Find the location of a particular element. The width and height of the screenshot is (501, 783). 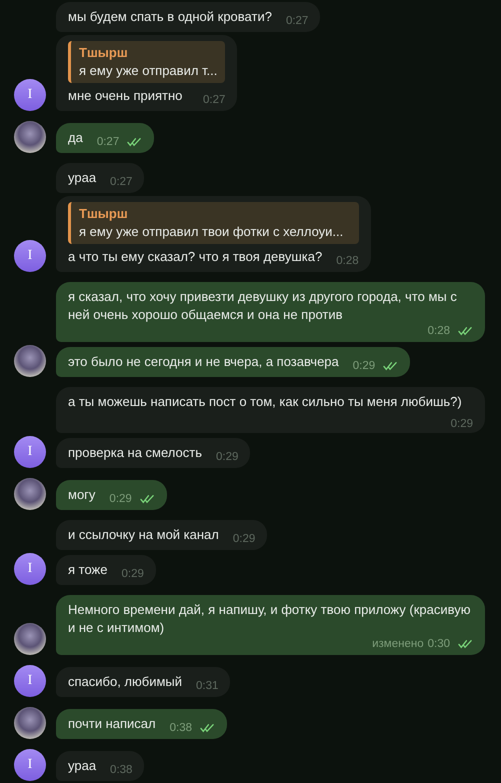

message-text: а ты можешь написать пост о том, как сильно ты меня любишь?) is located at coordinates (265, 401).